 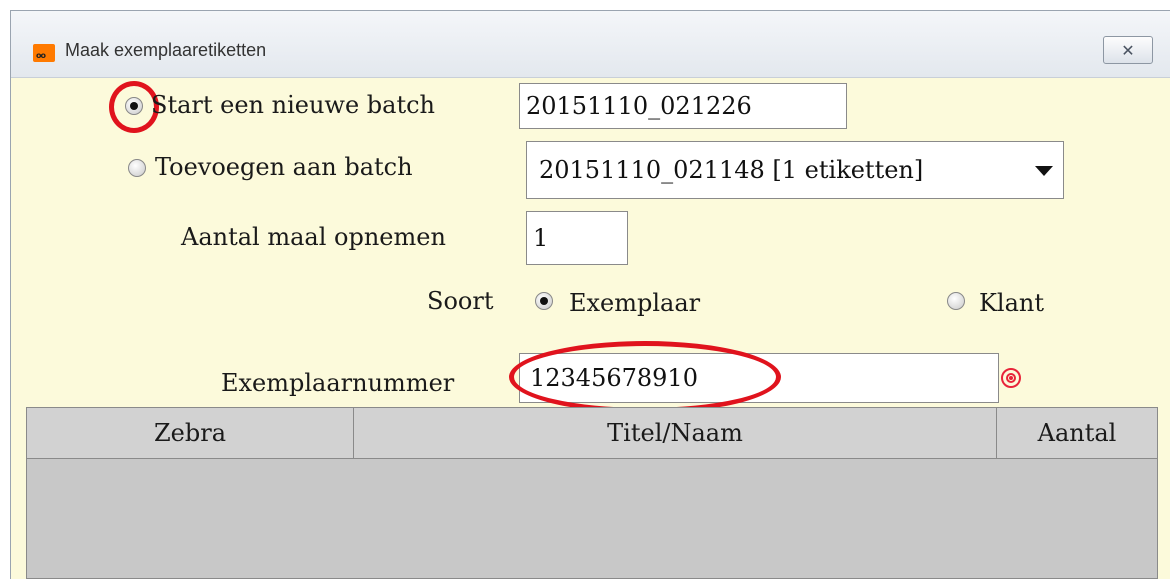 What do you see at coordinates (956, 301) in the screenshot?
I see `radio-type-klant` at bounding box center [956, 301].